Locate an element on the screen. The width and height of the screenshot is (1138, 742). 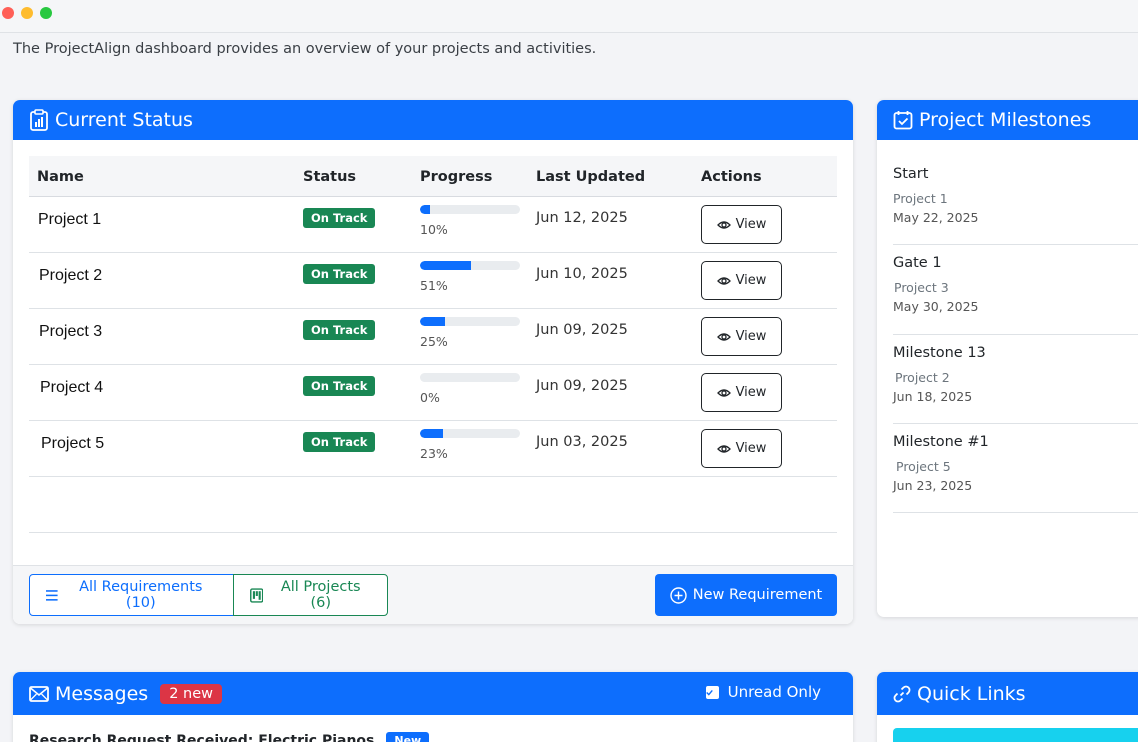
current-status-header: Current Status is located at coordinates (433, 120).